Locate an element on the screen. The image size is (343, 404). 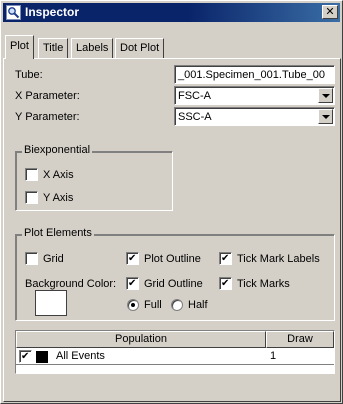
tab-plot: Plot is located at coordinates (19, 47).